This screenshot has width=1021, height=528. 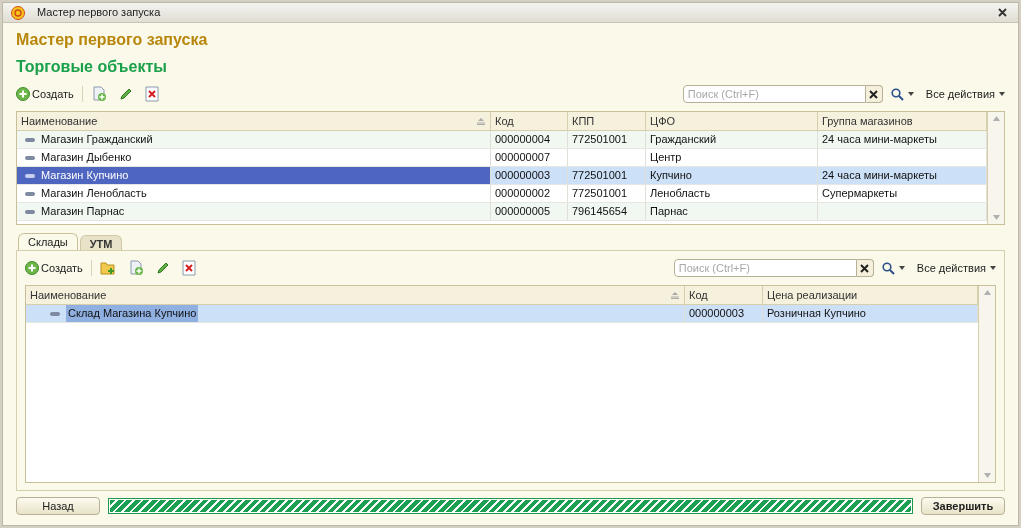 I want to click on add-group-button, so click(x=107, y=268).